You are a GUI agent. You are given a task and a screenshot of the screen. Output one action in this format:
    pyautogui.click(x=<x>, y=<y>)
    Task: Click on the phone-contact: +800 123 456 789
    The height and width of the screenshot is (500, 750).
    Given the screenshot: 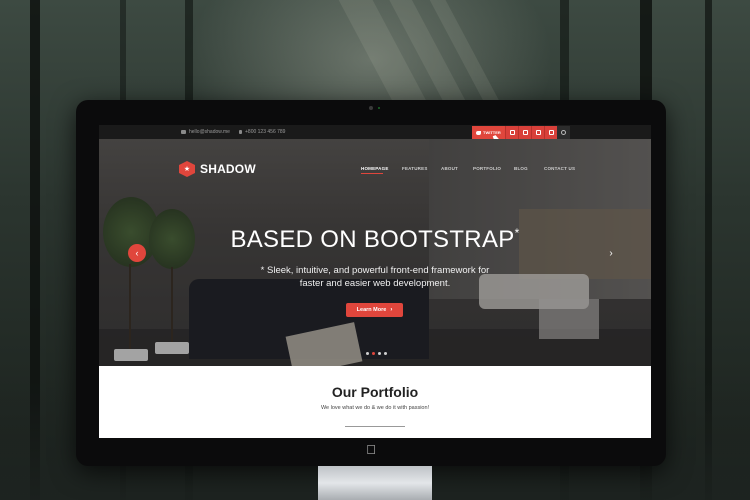 What is the action you would take?
    pyautogui.click(x=262, y=132)
    